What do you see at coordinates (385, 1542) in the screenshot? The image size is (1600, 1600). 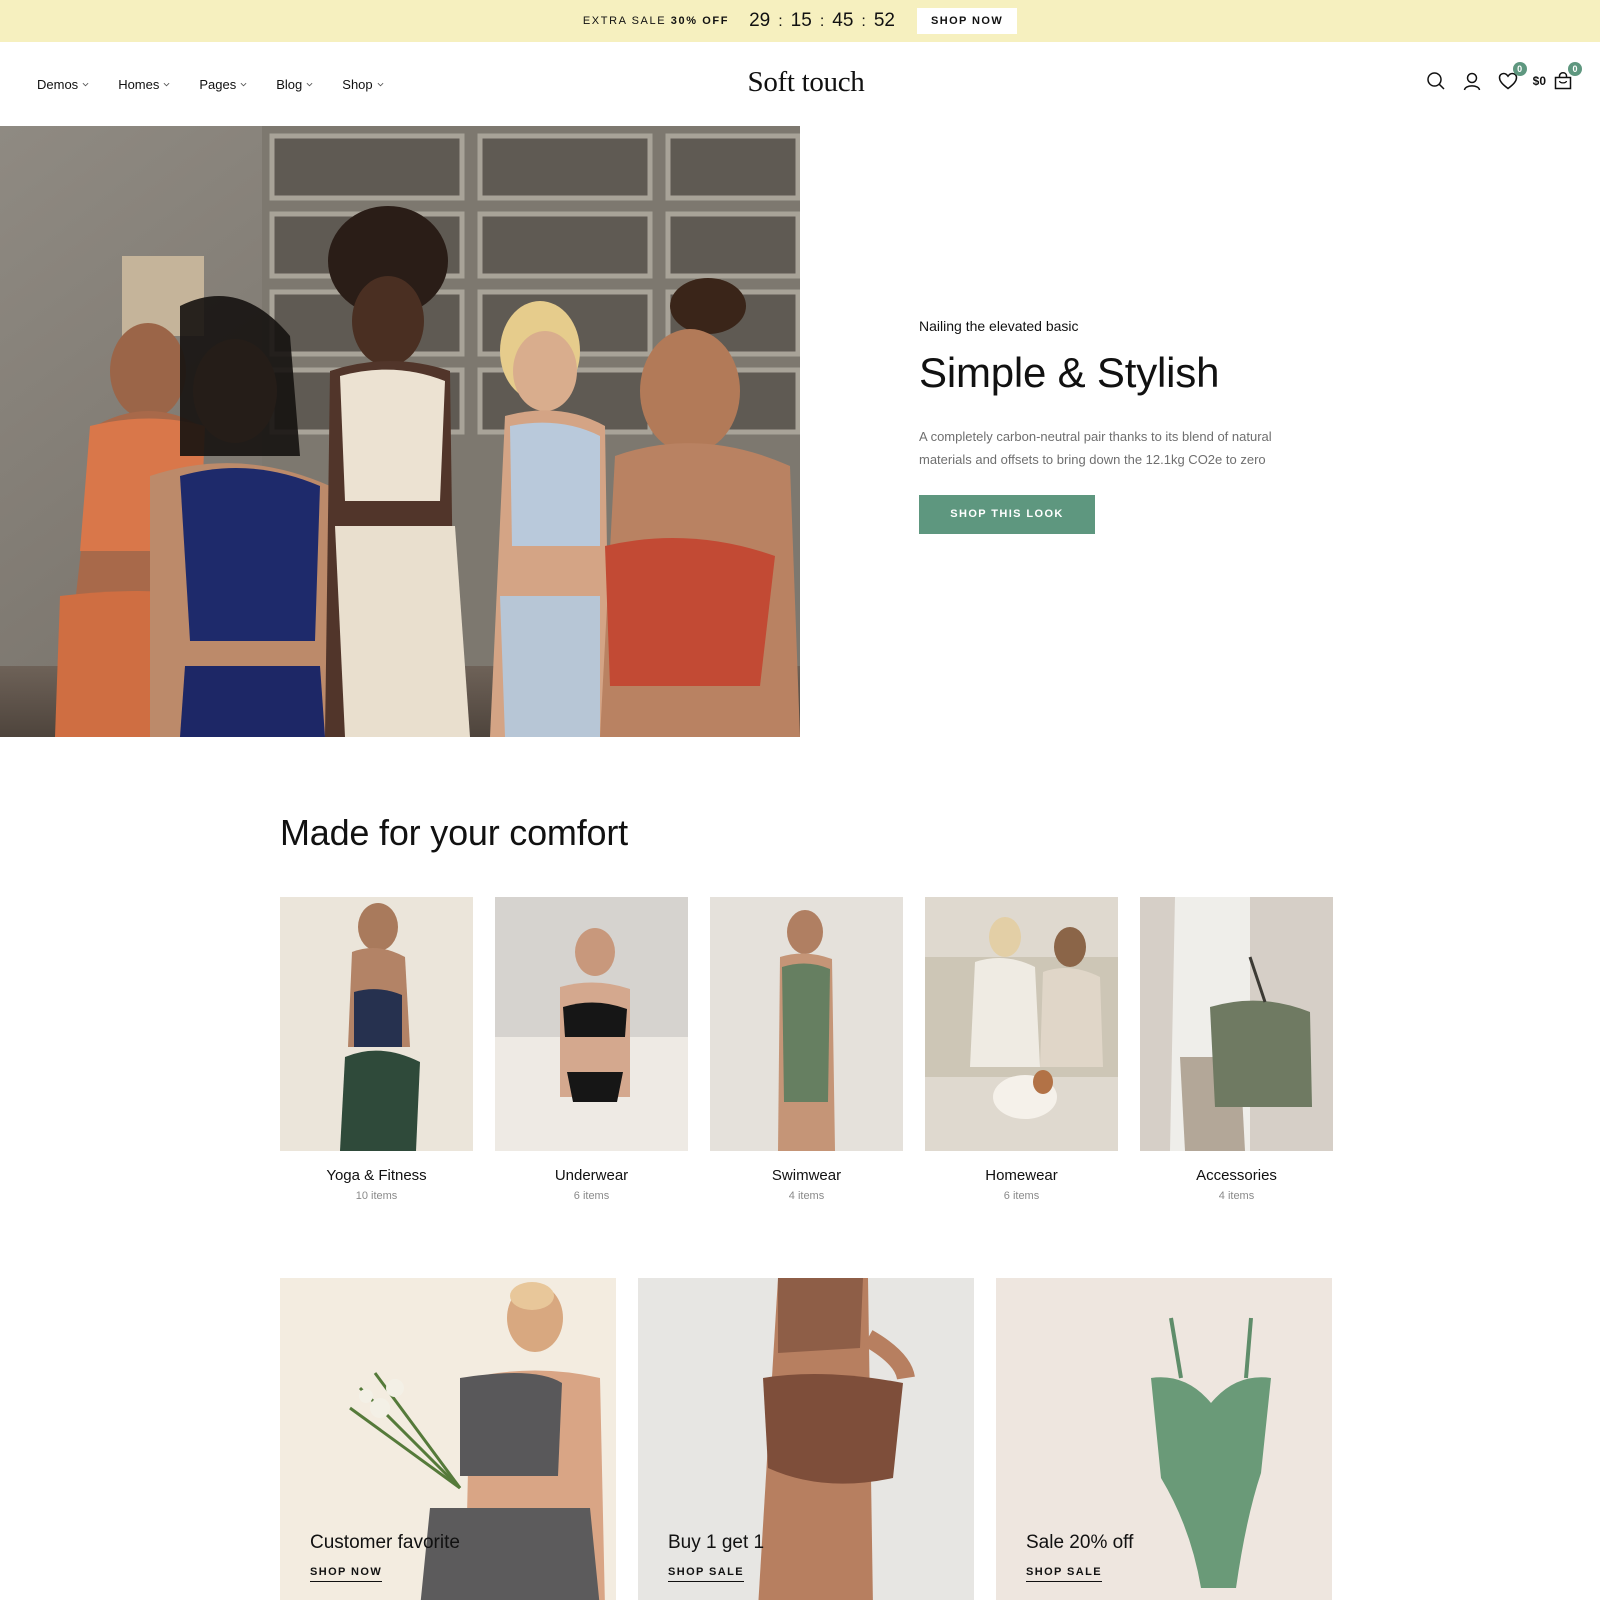 I see `card-title: Customer favorite` at bounding box center [385, 1542].